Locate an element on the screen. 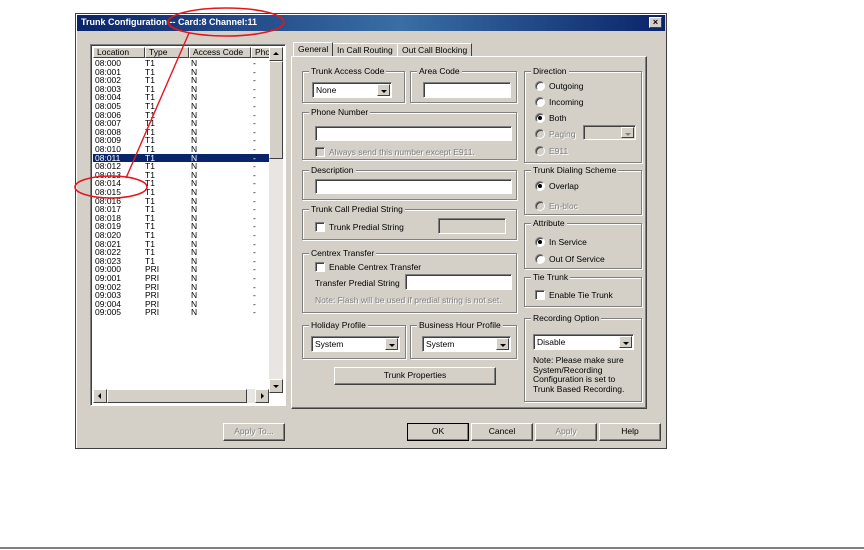 Image resolution: width=864 pixels, height=550 pixels. title-highlight-circle is located at coordinates (226, 22).